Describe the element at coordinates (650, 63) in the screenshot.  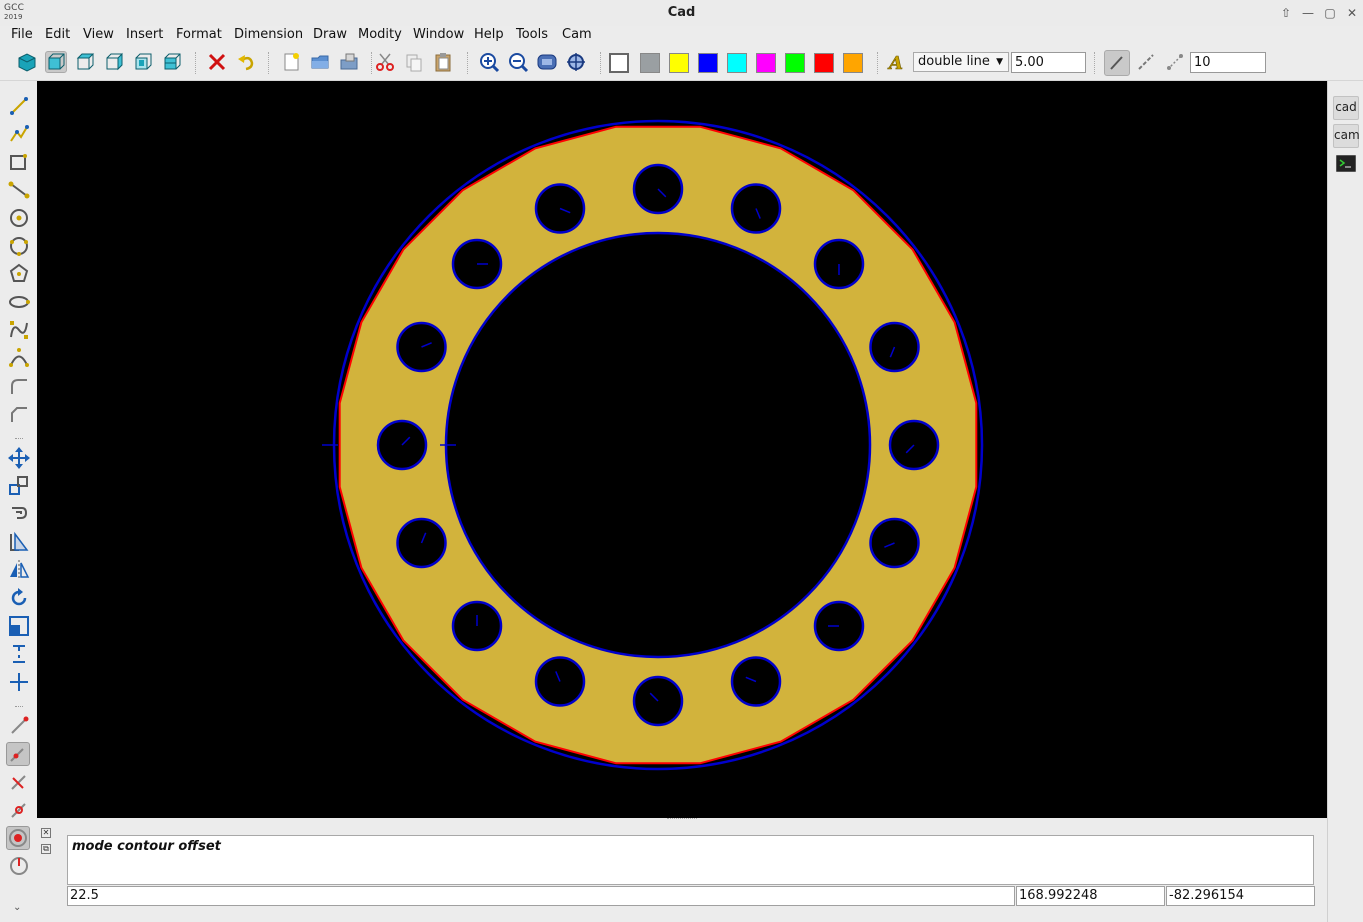
I see `color-gray-swatch` at that location.